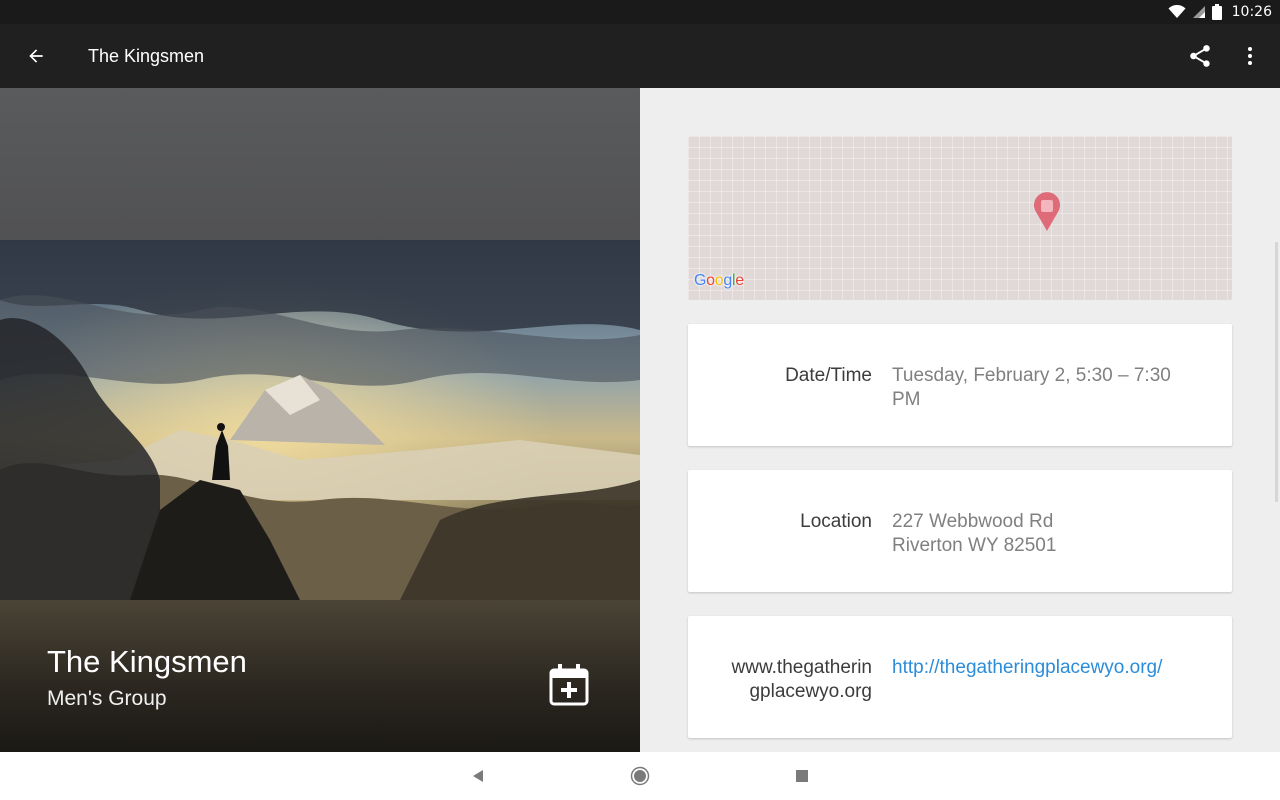  Describe the element at coordinates (801, 679) in the screenshot. I see `website-label: www.thegatheringplacewyo.org` at that location.